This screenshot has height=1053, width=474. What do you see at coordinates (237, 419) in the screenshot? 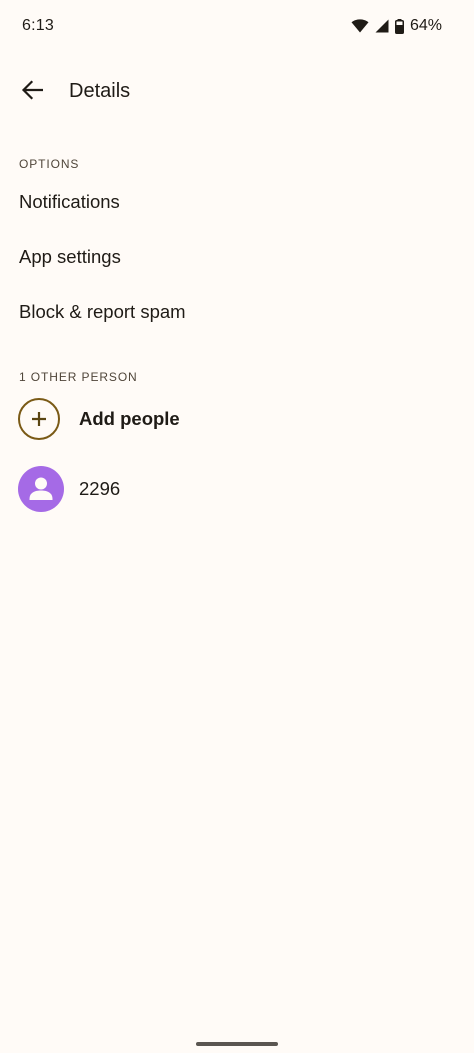
I see `add-people-button: Add people` at bounding box center [237, 419].